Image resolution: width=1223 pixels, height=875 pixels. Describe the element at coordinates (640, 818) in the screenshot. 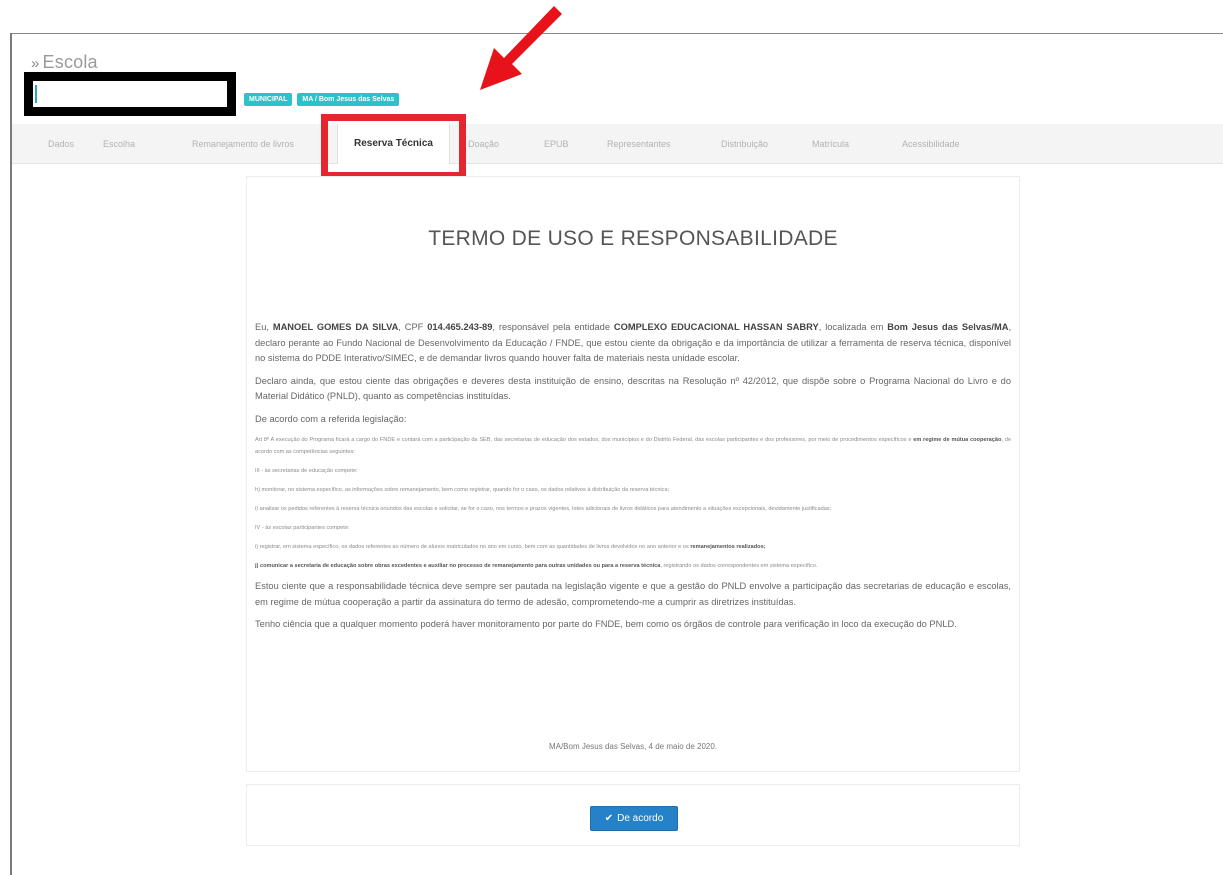

I see `agree-button-label: De acordo` at that location.